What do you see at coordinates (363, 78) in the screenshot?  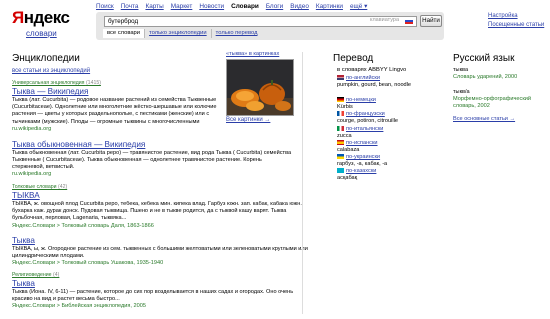 I see `lang-link-english: по-английски` at bounding box center [363, 78].